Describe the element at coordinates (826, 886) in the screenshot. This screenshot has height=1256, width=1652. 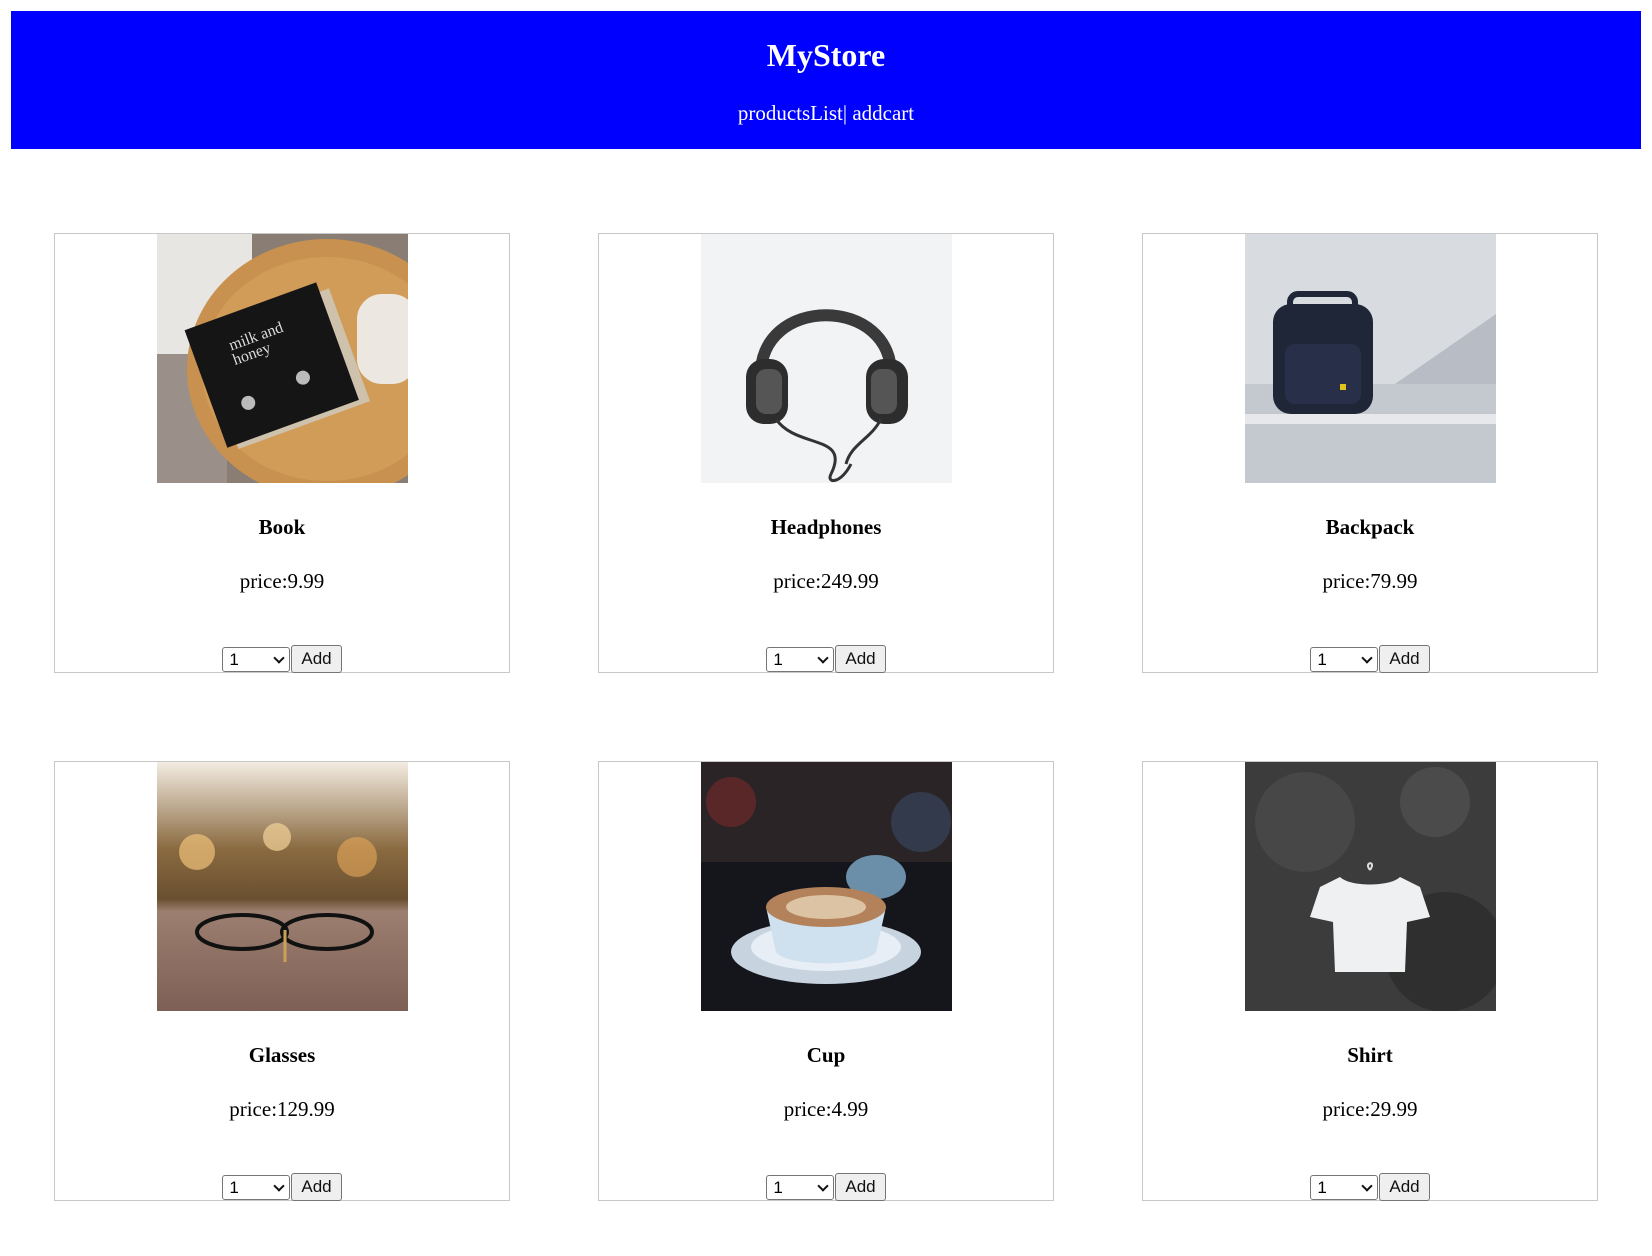
I see `product-image-cup` at that location.